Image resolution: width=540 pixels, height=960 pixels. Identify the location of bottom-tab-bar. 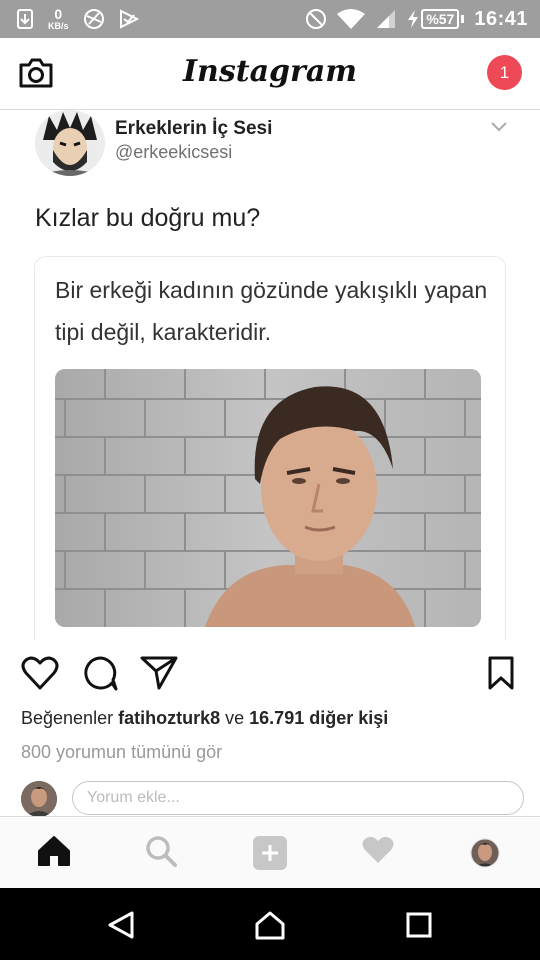
(270, 852).